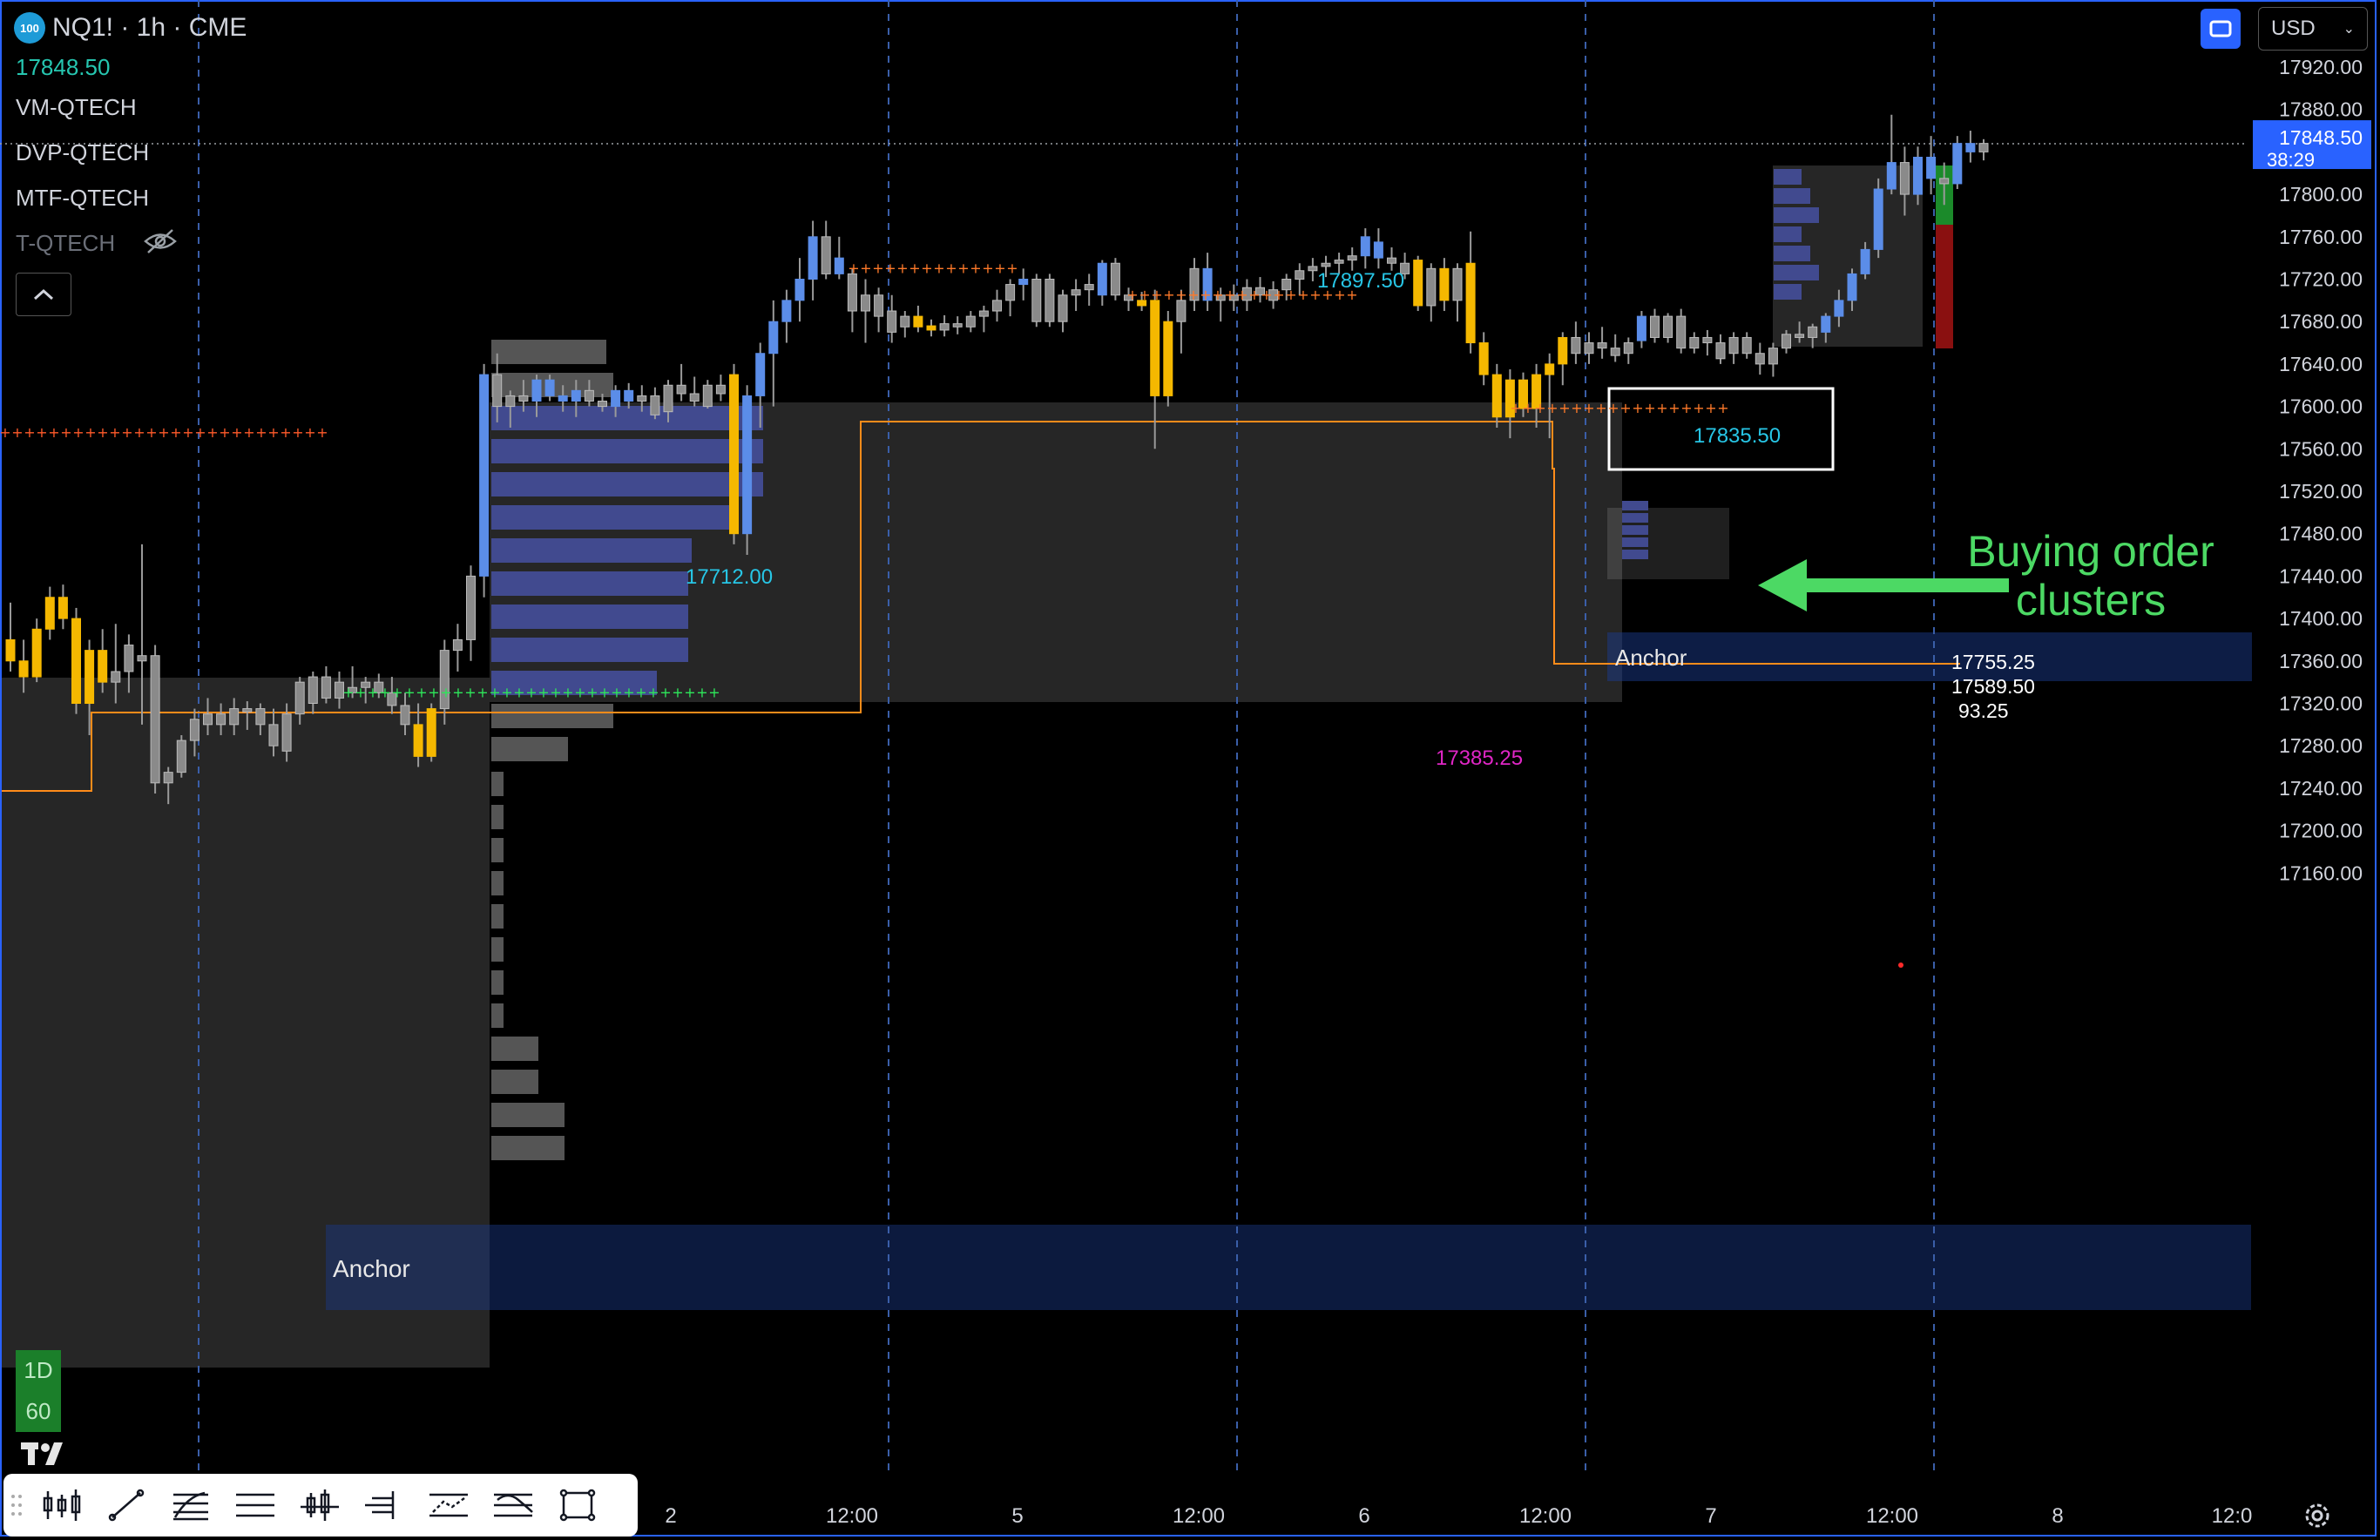 This screenshot has width=2380, height=1540. What do you see at coordinates (16, 1505) in the screenshot?
I see `grip-handle-icon` at bounding box center [16, 1505].